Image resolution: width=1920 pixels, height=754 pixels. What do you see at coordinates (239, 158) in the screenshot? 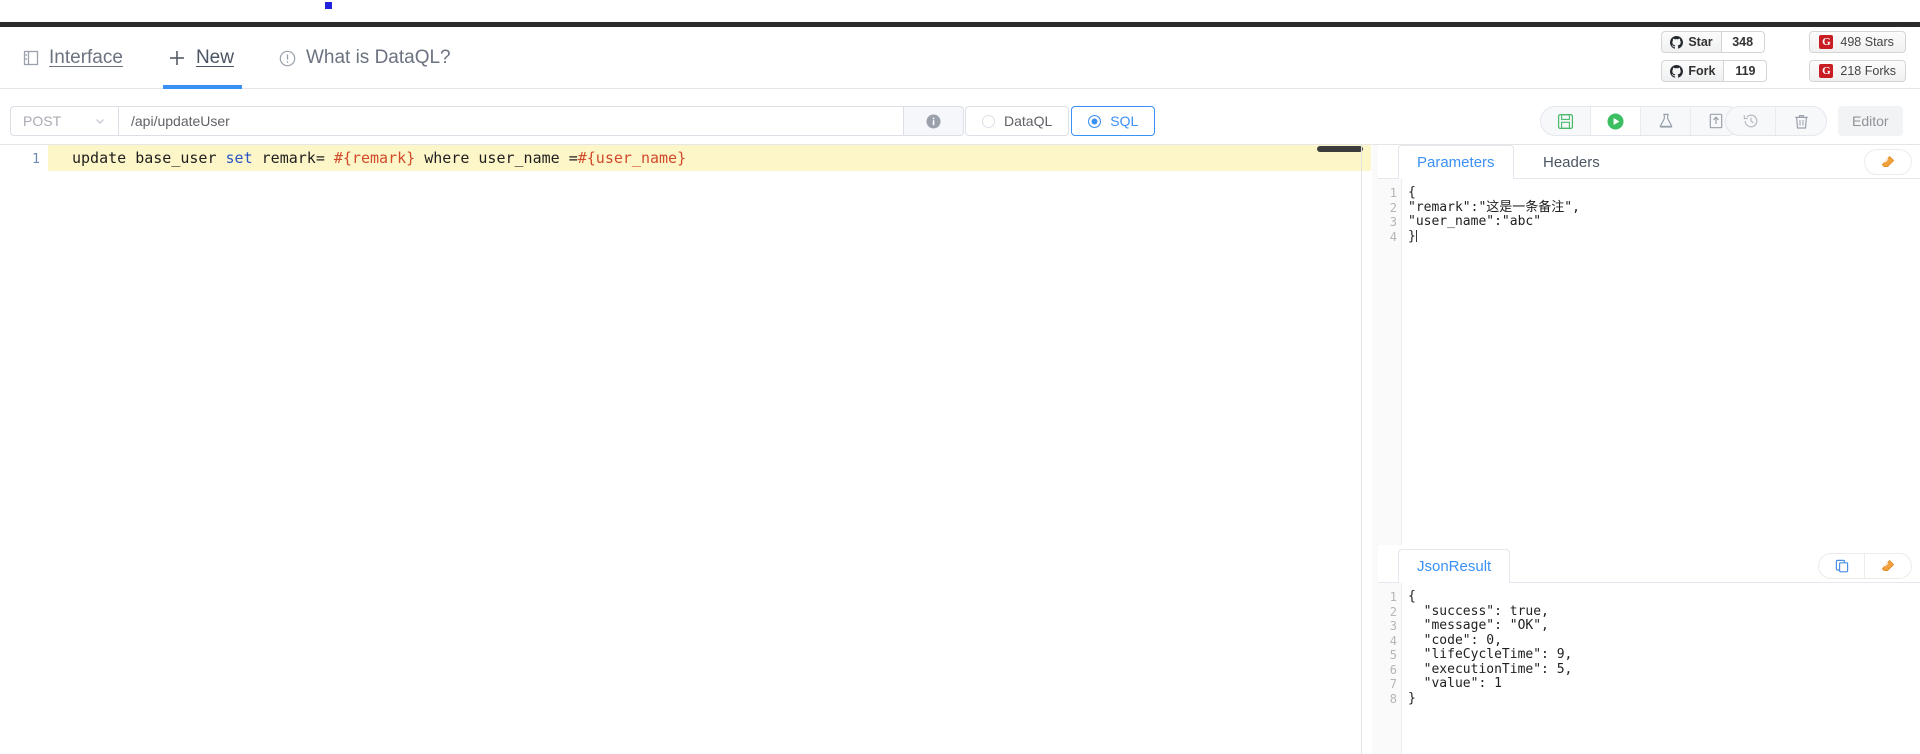
I see `sql-token-keyword-set: set` at bounding box center [239, 158].